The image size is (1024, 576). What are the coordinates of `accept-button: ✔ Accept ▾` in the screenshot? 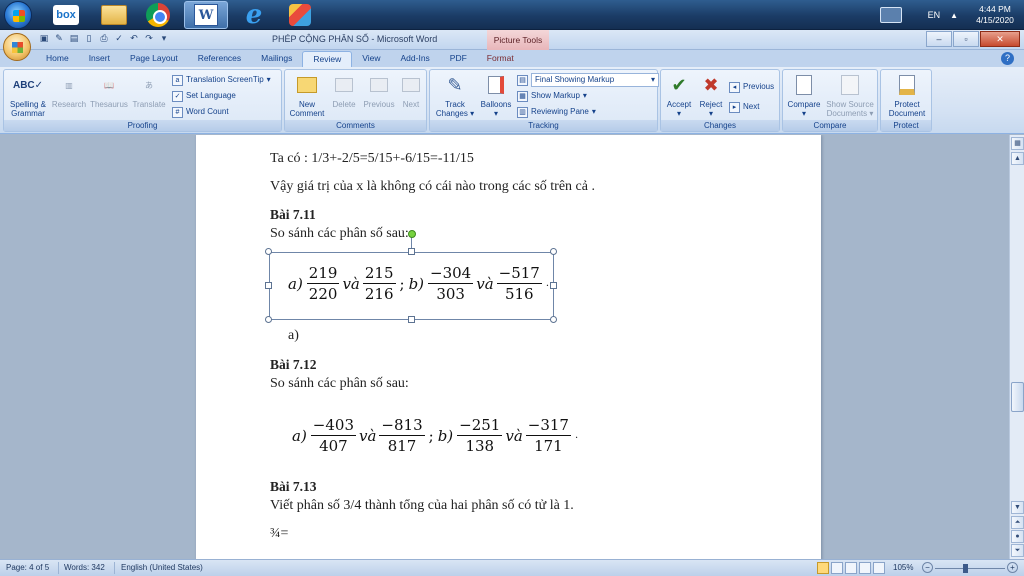 It's located at (679, 96).